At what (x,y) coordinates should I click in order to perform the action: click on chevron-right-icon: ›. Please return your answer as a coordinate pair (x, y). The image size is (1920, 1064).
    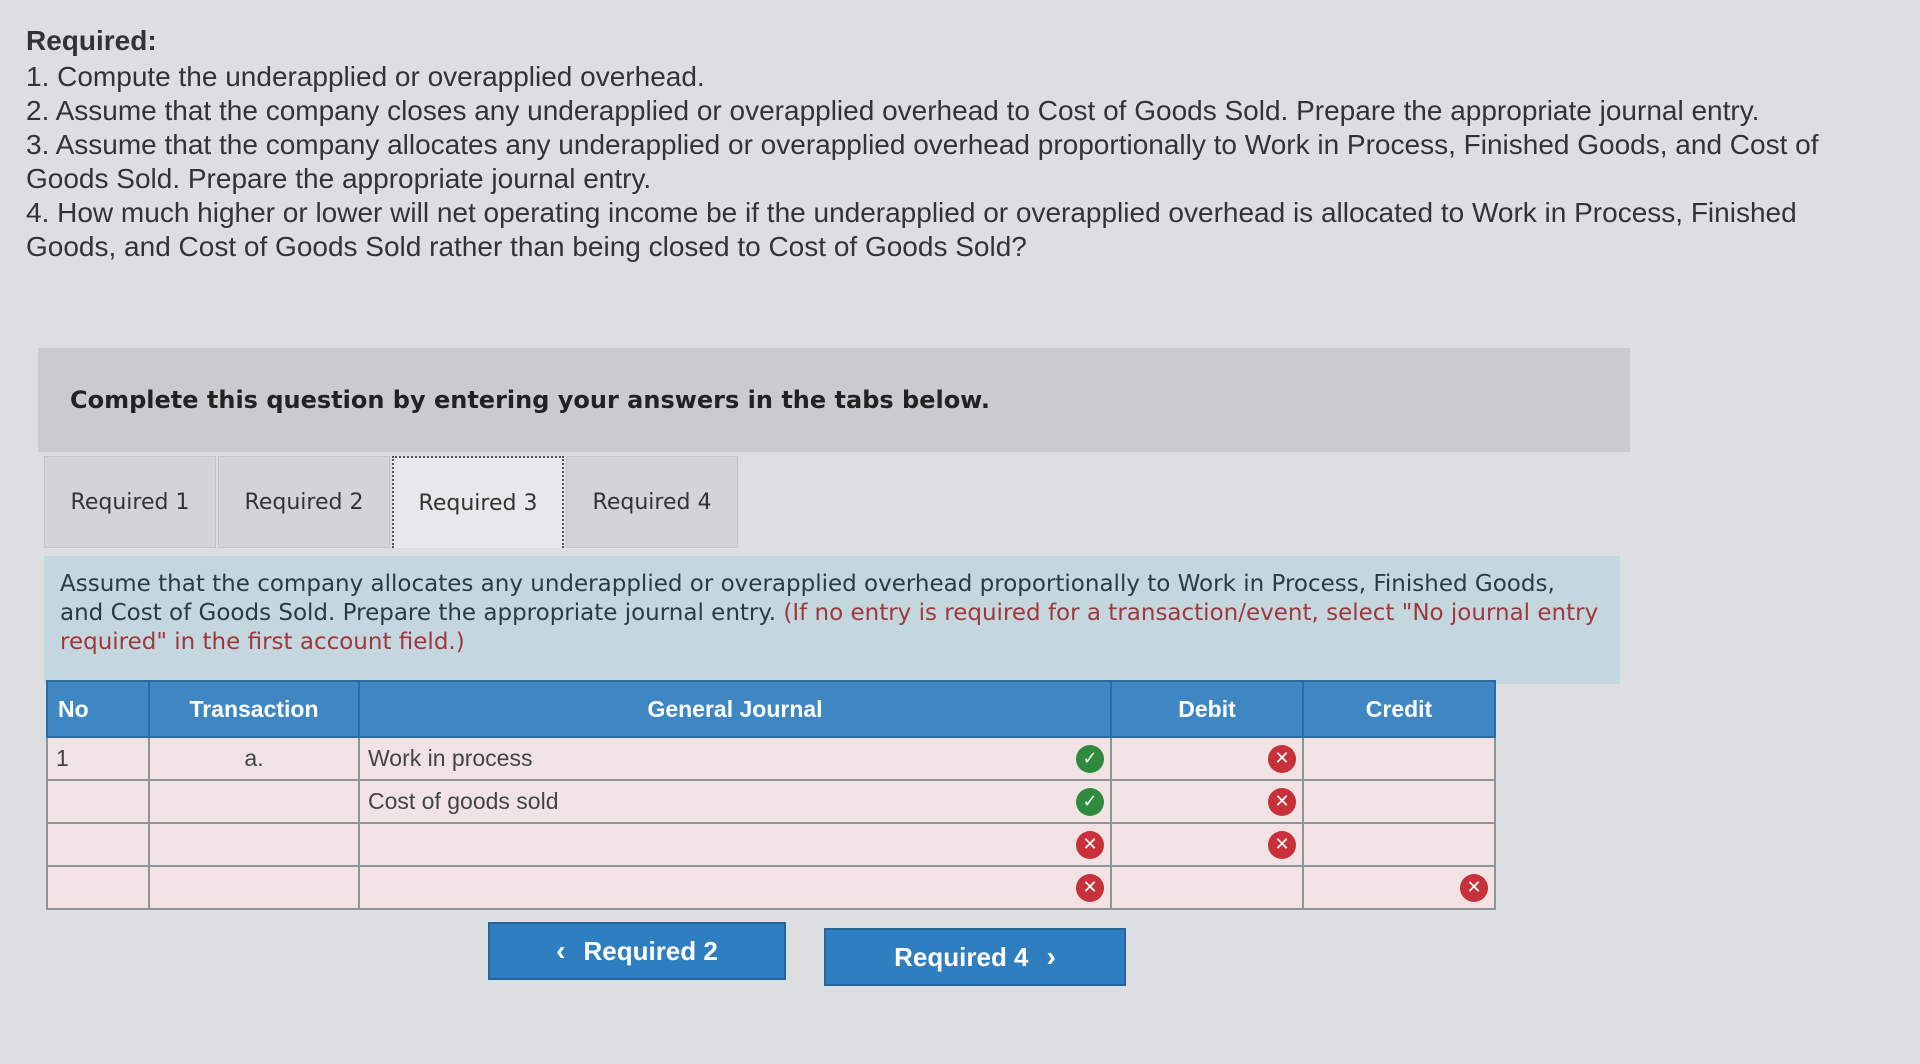
    Looking at the image, I should click on (1051, 956).